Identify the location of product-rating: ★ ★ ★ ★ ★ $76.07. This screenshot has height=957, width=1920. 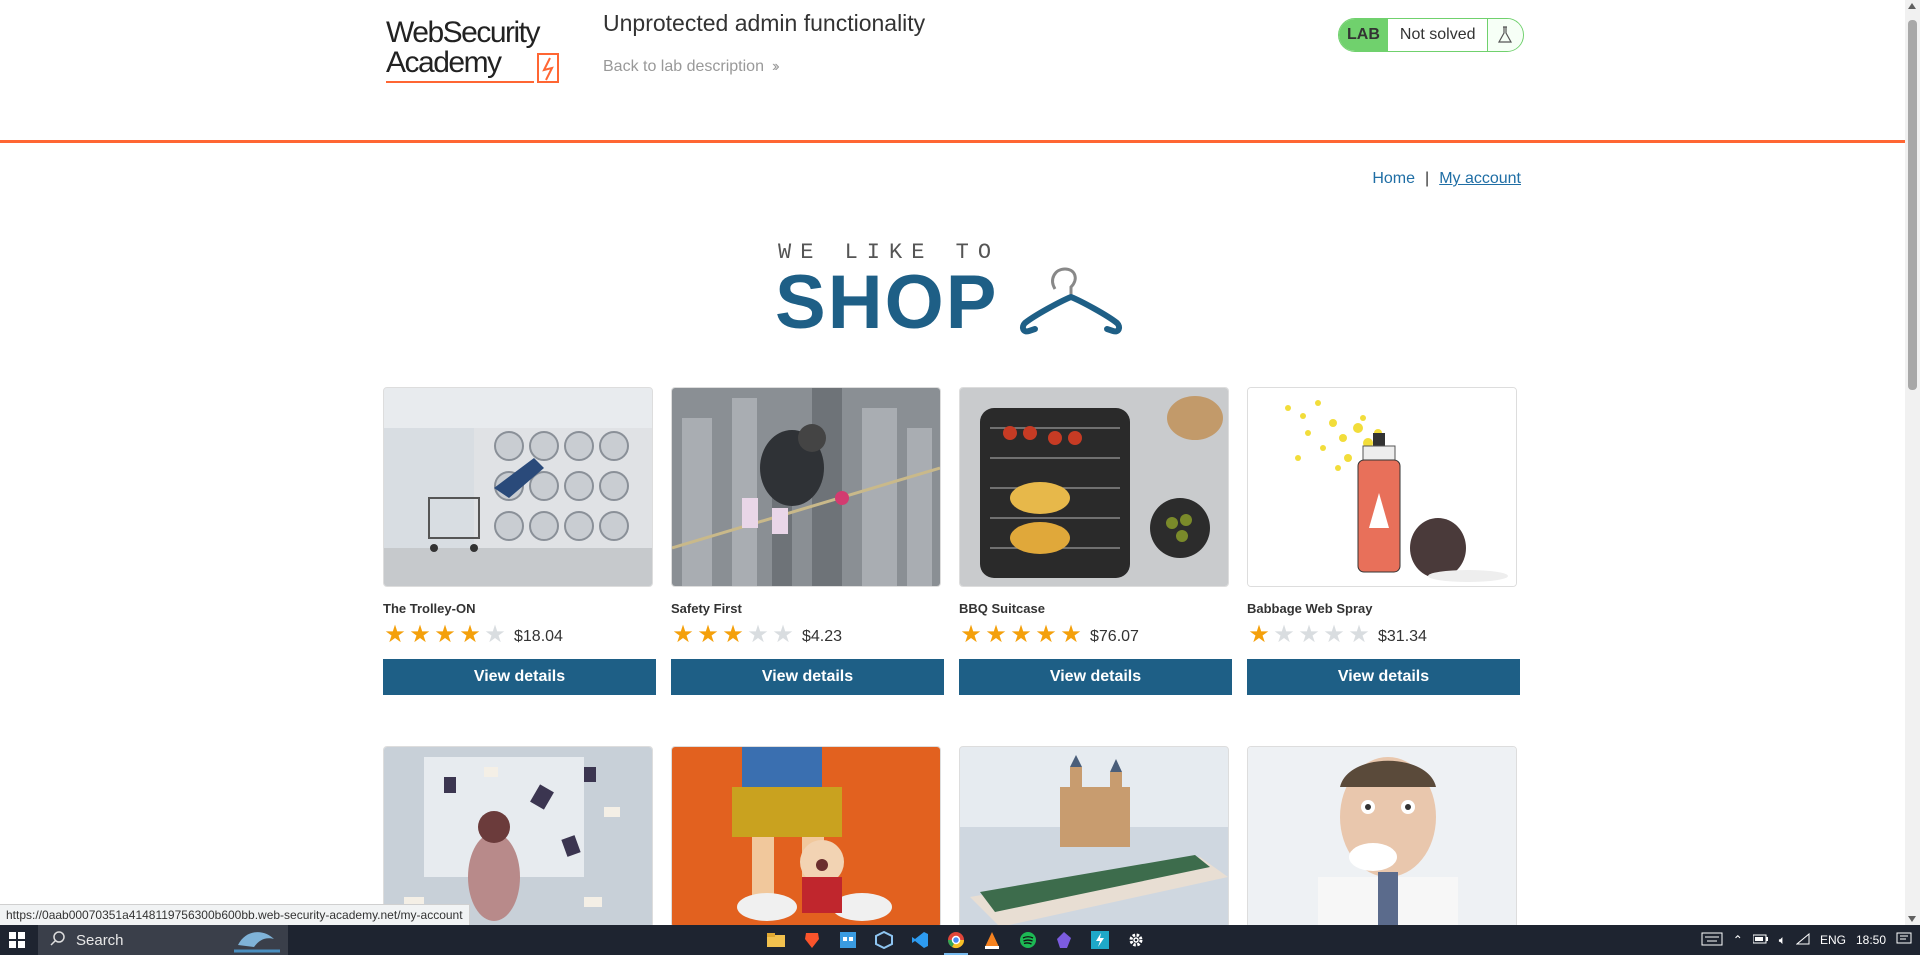
(1095, 635).